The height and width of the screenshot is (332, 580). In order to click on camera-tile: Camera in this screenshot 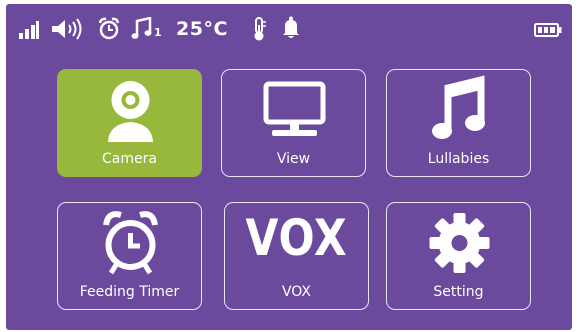, I will do `click(129, 123)`.